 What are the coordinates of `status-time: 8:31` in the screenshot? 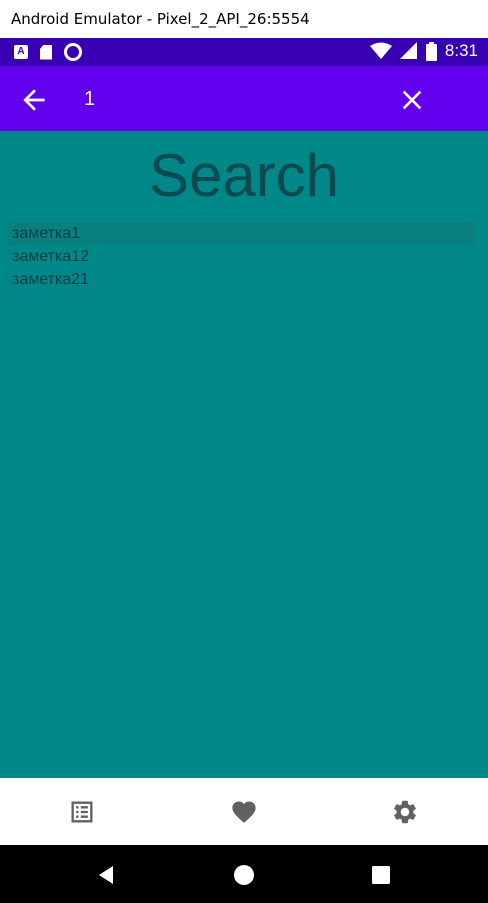 It's located at (461, 50).